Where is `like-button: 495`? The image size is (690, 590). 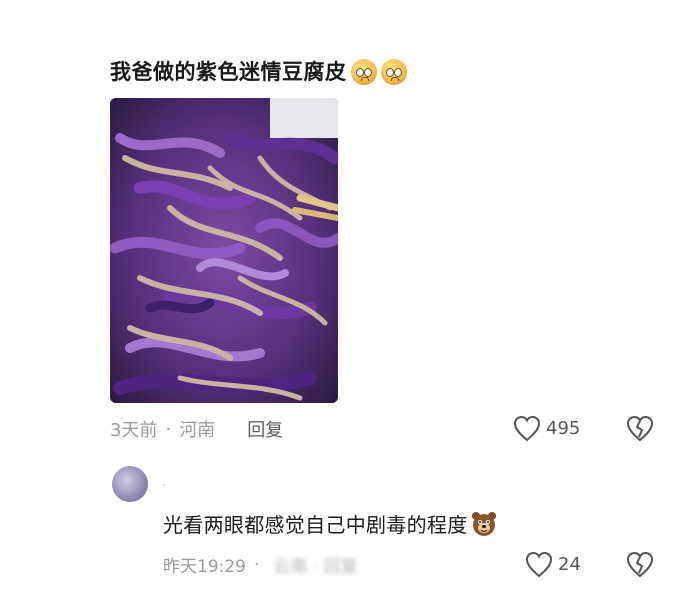 like-button: 495 is located at coordinates (546, 428).